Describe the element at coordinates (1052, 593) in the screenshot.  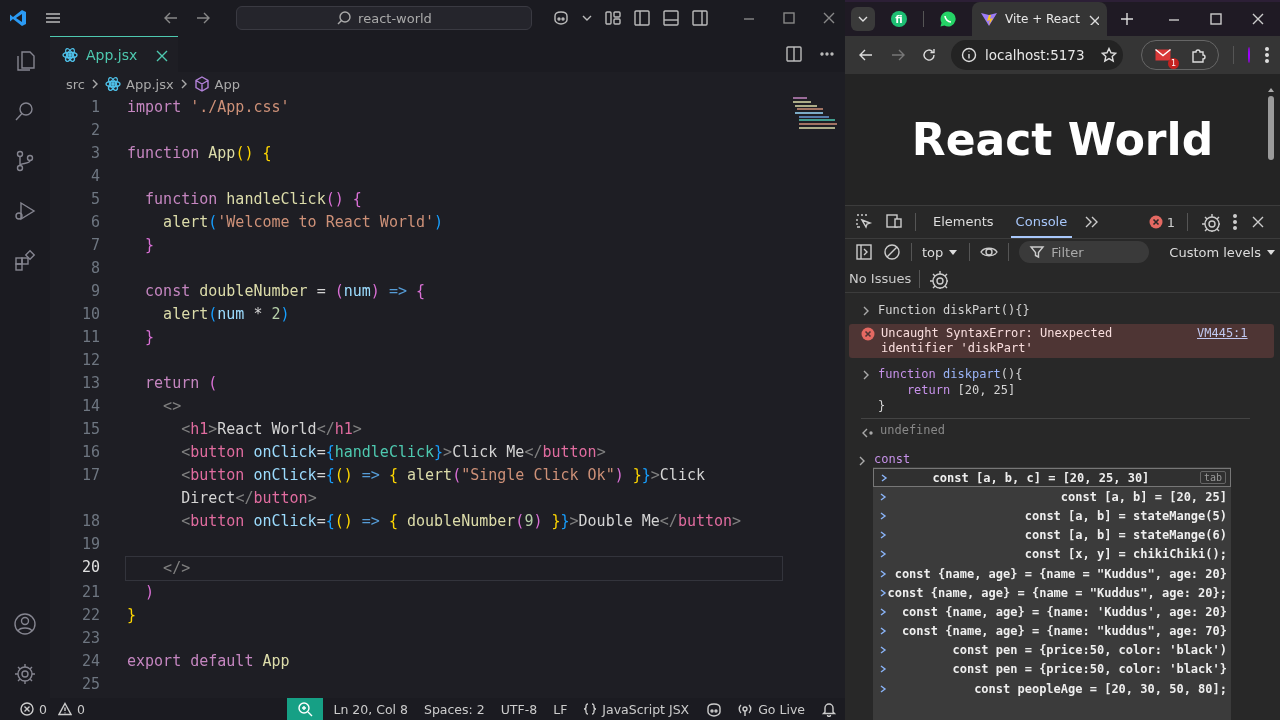
I see `suggestion-item: const {name, age} = {name = "Kuddus", age: 20};` at that location.